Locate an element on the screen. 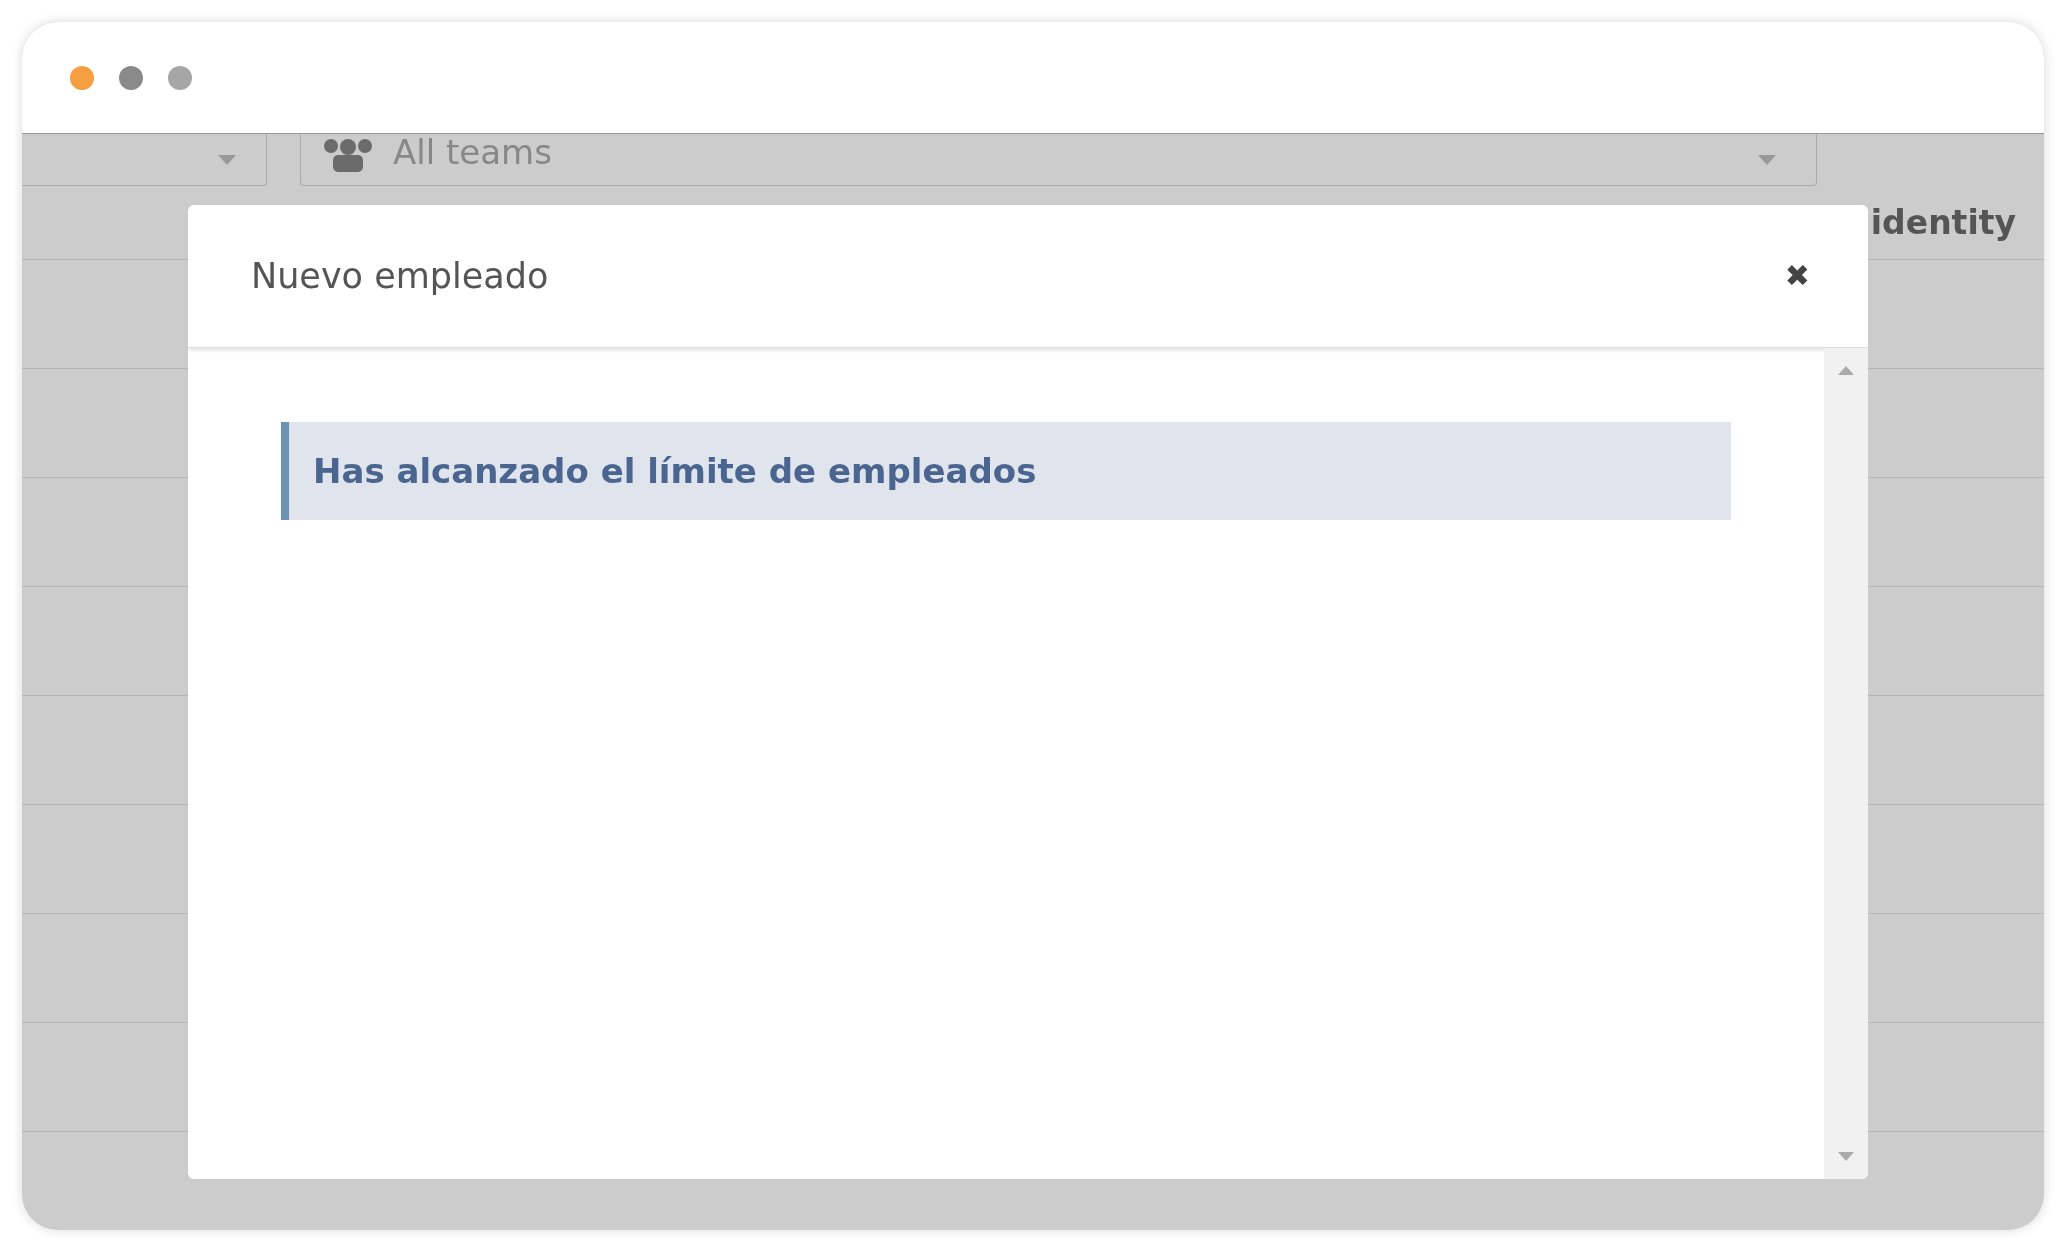 This screenshot has width=2066, height=1252. scroll-up-icon is located at coordinates (1846, 370).